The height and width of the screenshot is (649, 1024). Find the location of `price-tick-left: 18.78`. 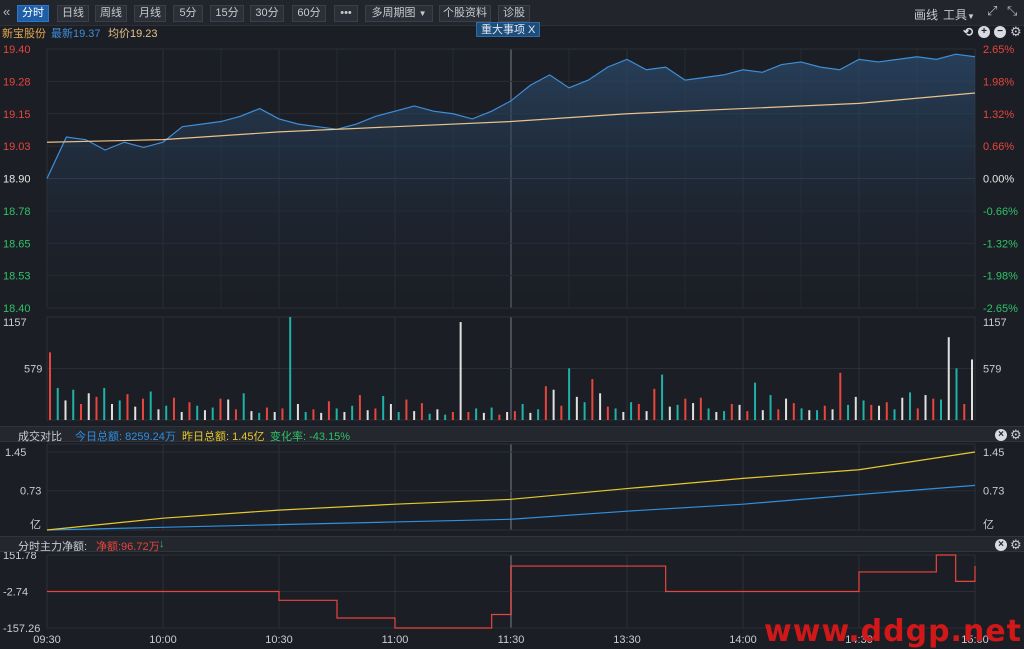

price-tick-left: 18.78 is located at coordinates (17, 212).